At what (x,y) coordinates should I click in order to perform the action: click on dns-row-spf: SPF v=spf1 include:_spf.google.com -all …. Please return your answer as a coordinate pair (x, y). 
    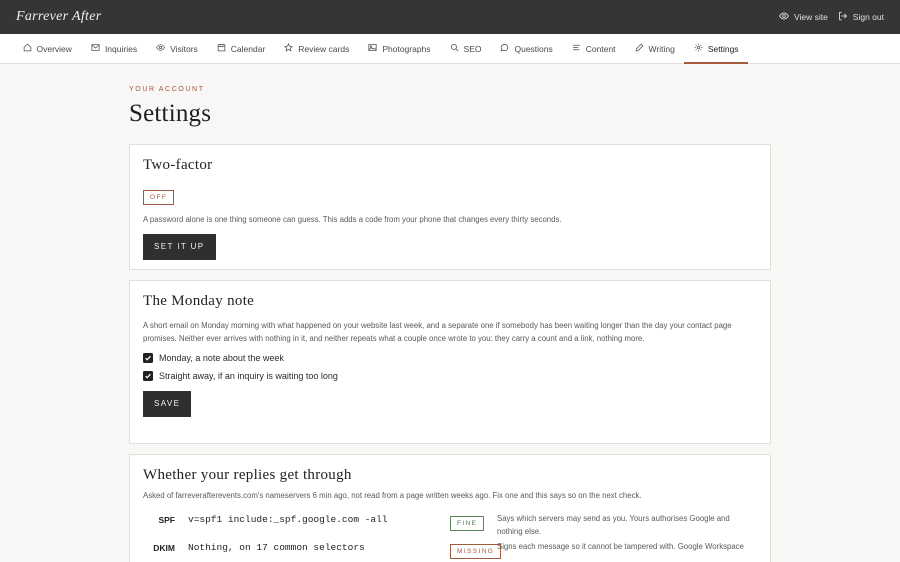
    Looking at the image, I should click on (450, 525).